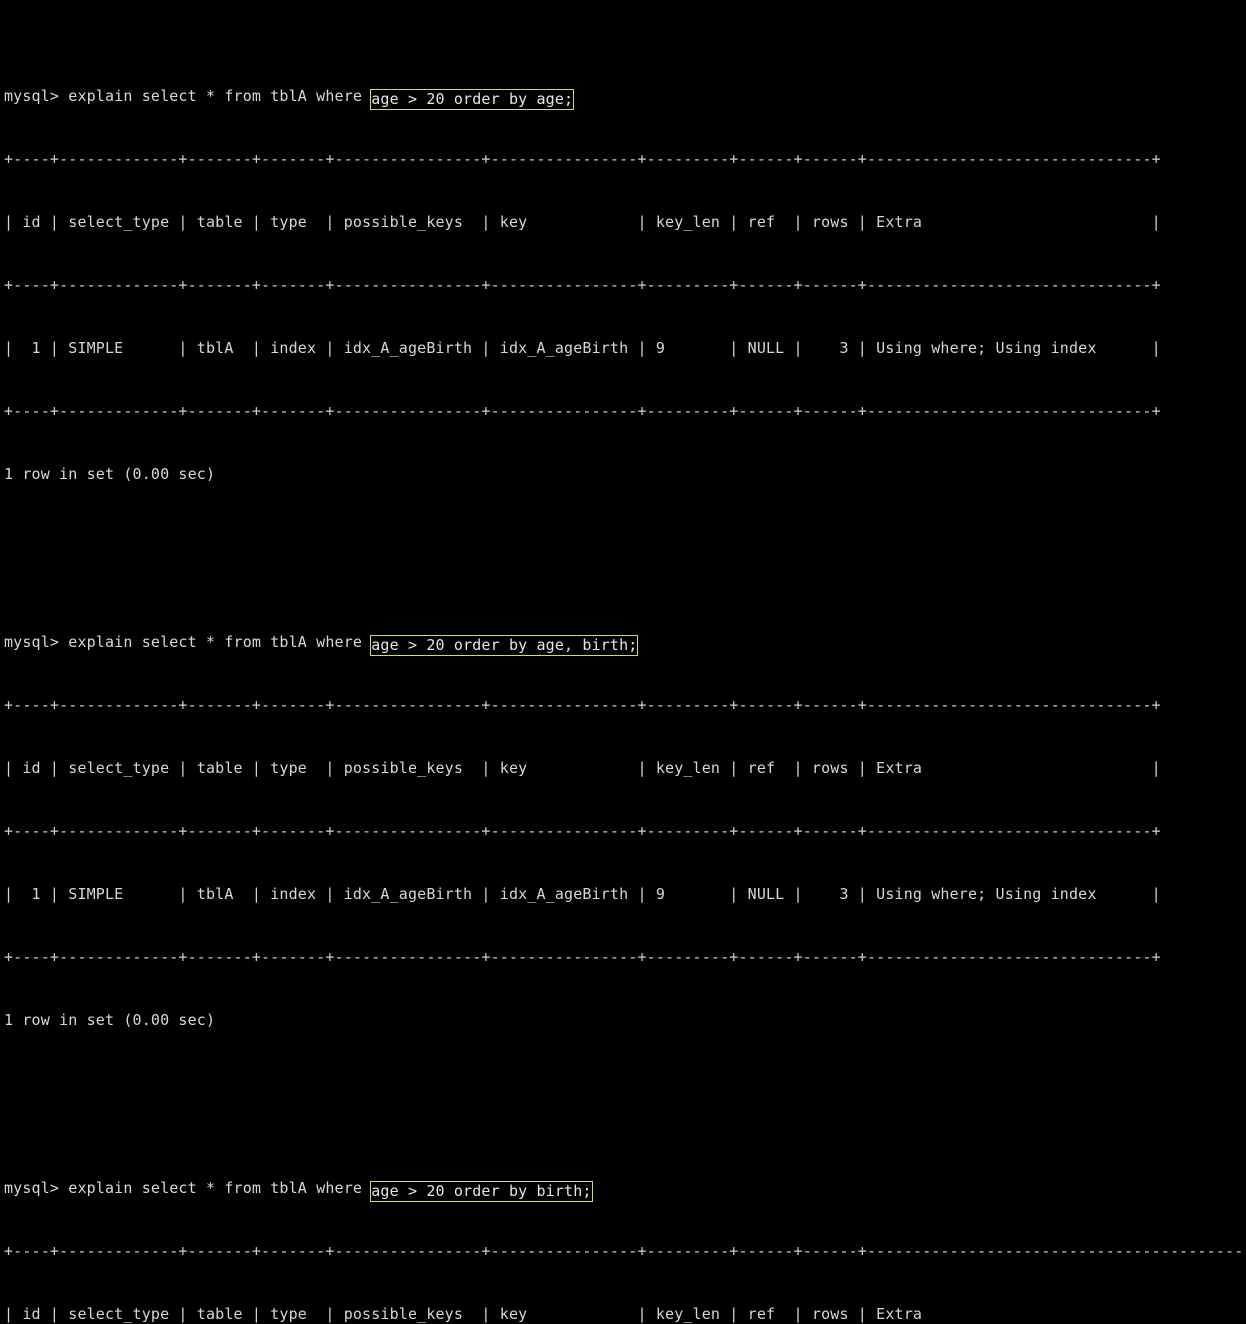 The width and height of the screenshot is (1246, 1324). Describe the element at coordinates (110, 1020) in the screenshot. I see `result-status-2: 1 row in set (0.00 sec)` at that location.